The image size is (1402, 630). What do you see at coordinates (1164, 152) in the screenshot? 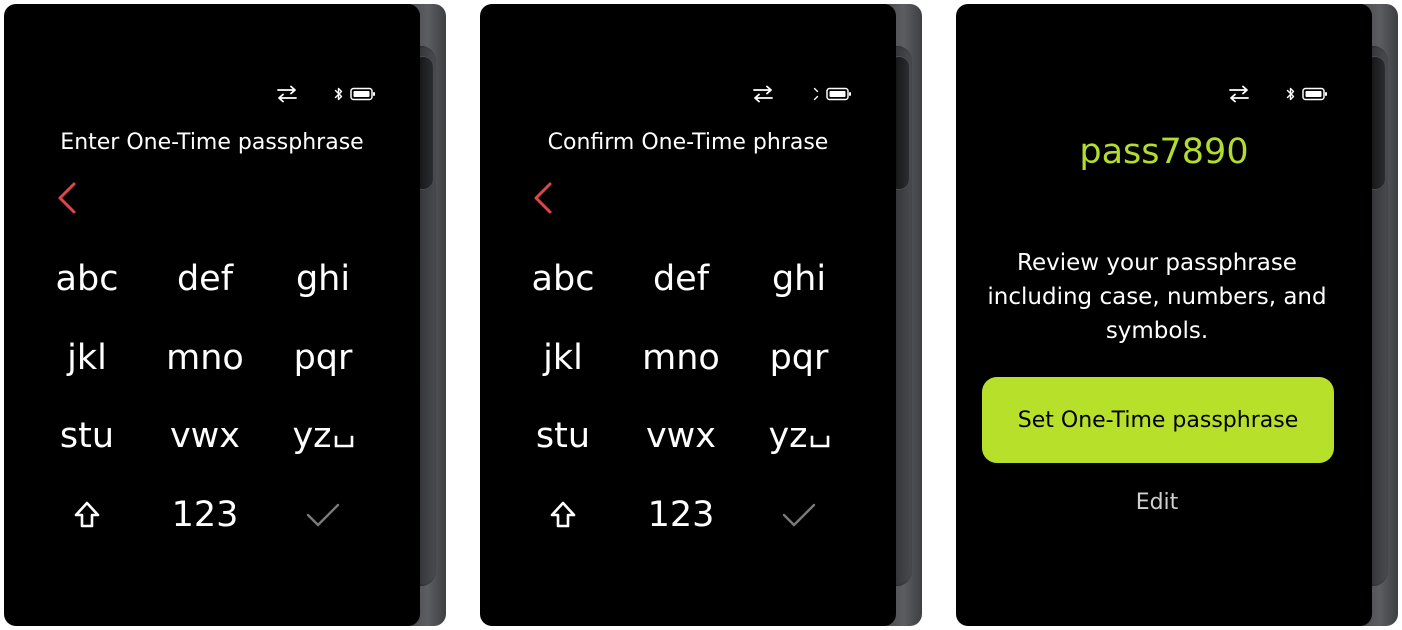
I see `passphrase-value: pass7890` at bounding box center [1164, 152].